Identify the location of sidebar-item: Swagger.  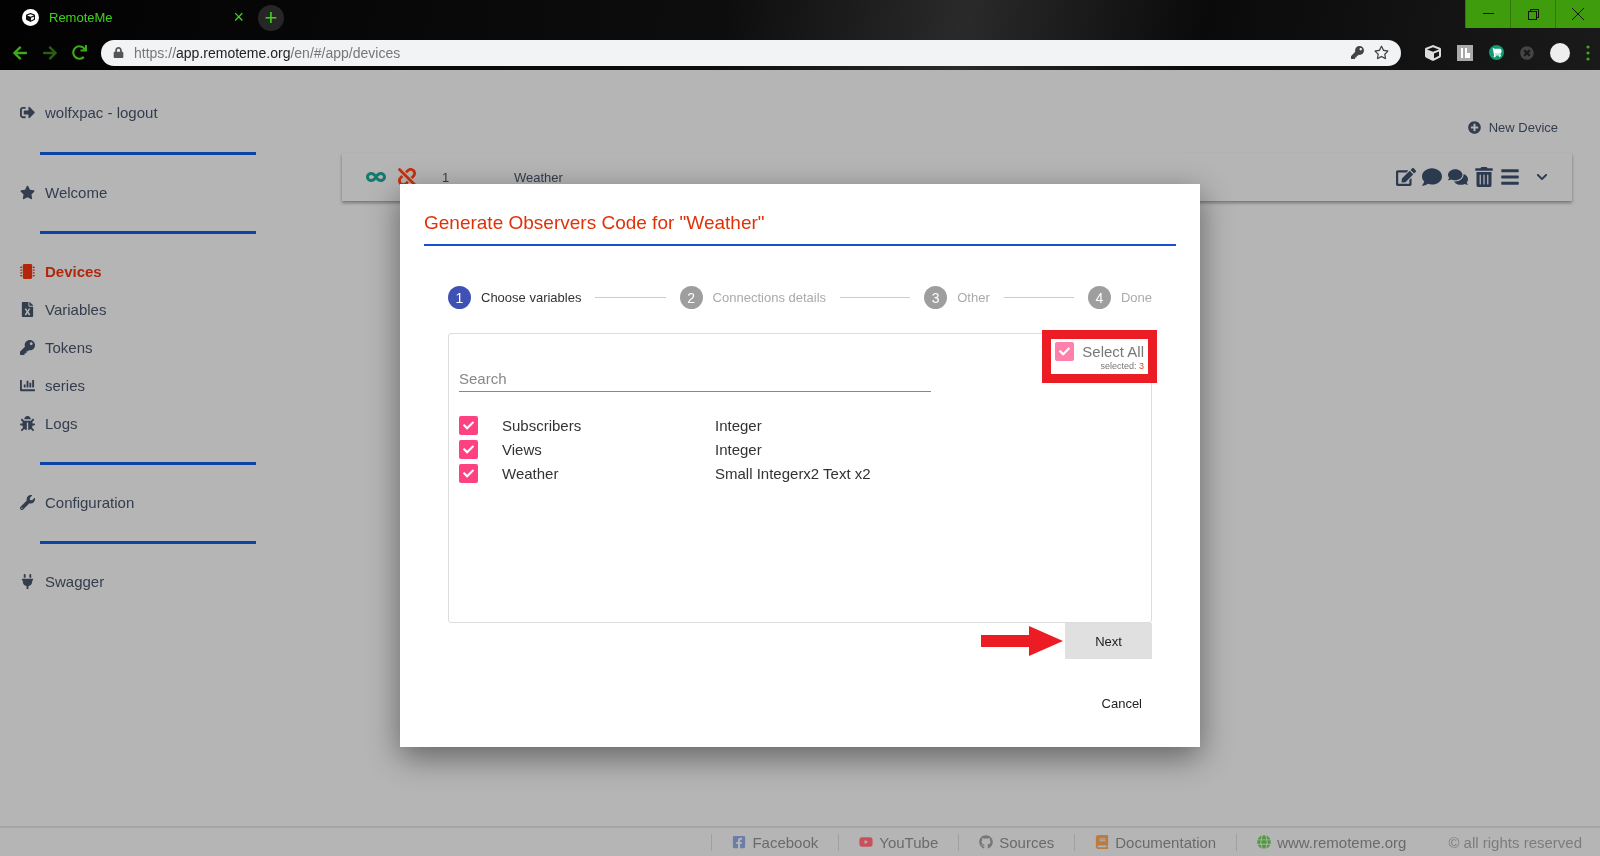
(155, 581).